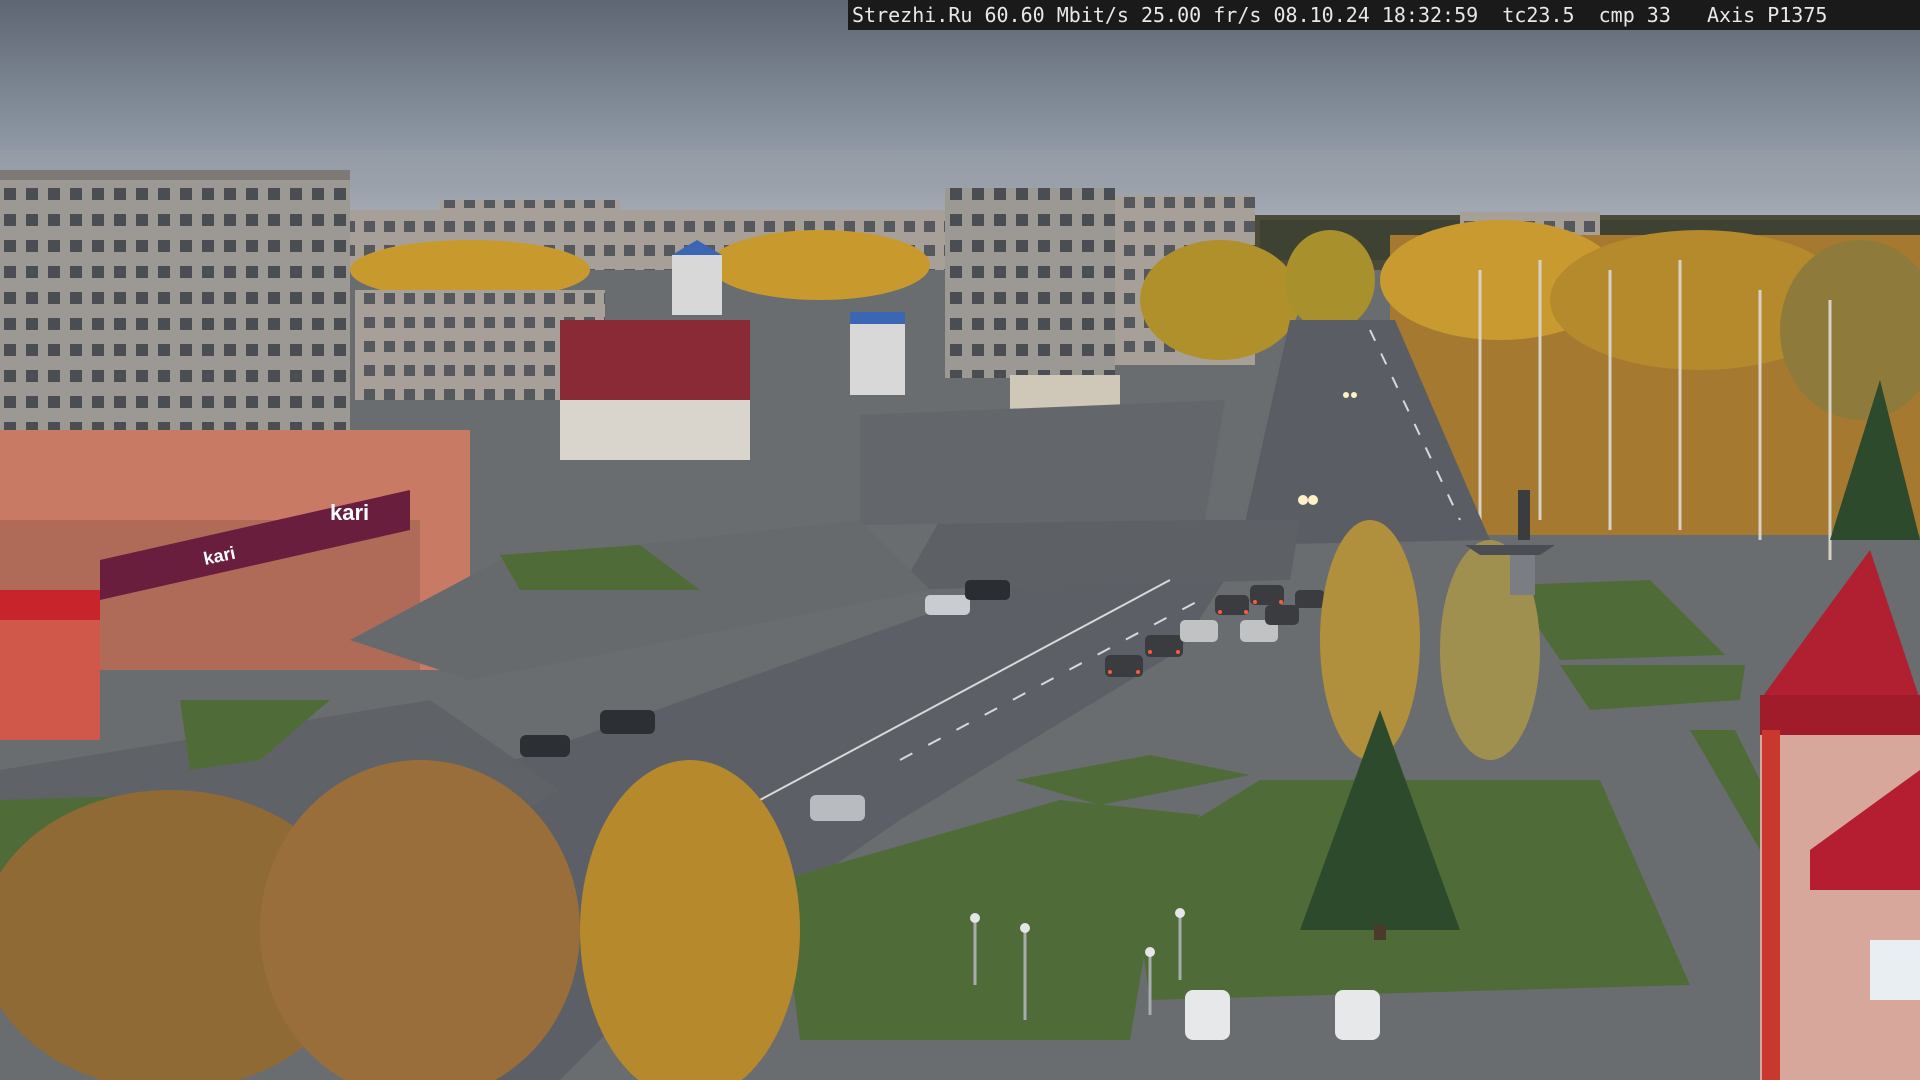 This screenshot has height=1080, width=1920. I want to click on blue-roof-tower, so click(697, 285).